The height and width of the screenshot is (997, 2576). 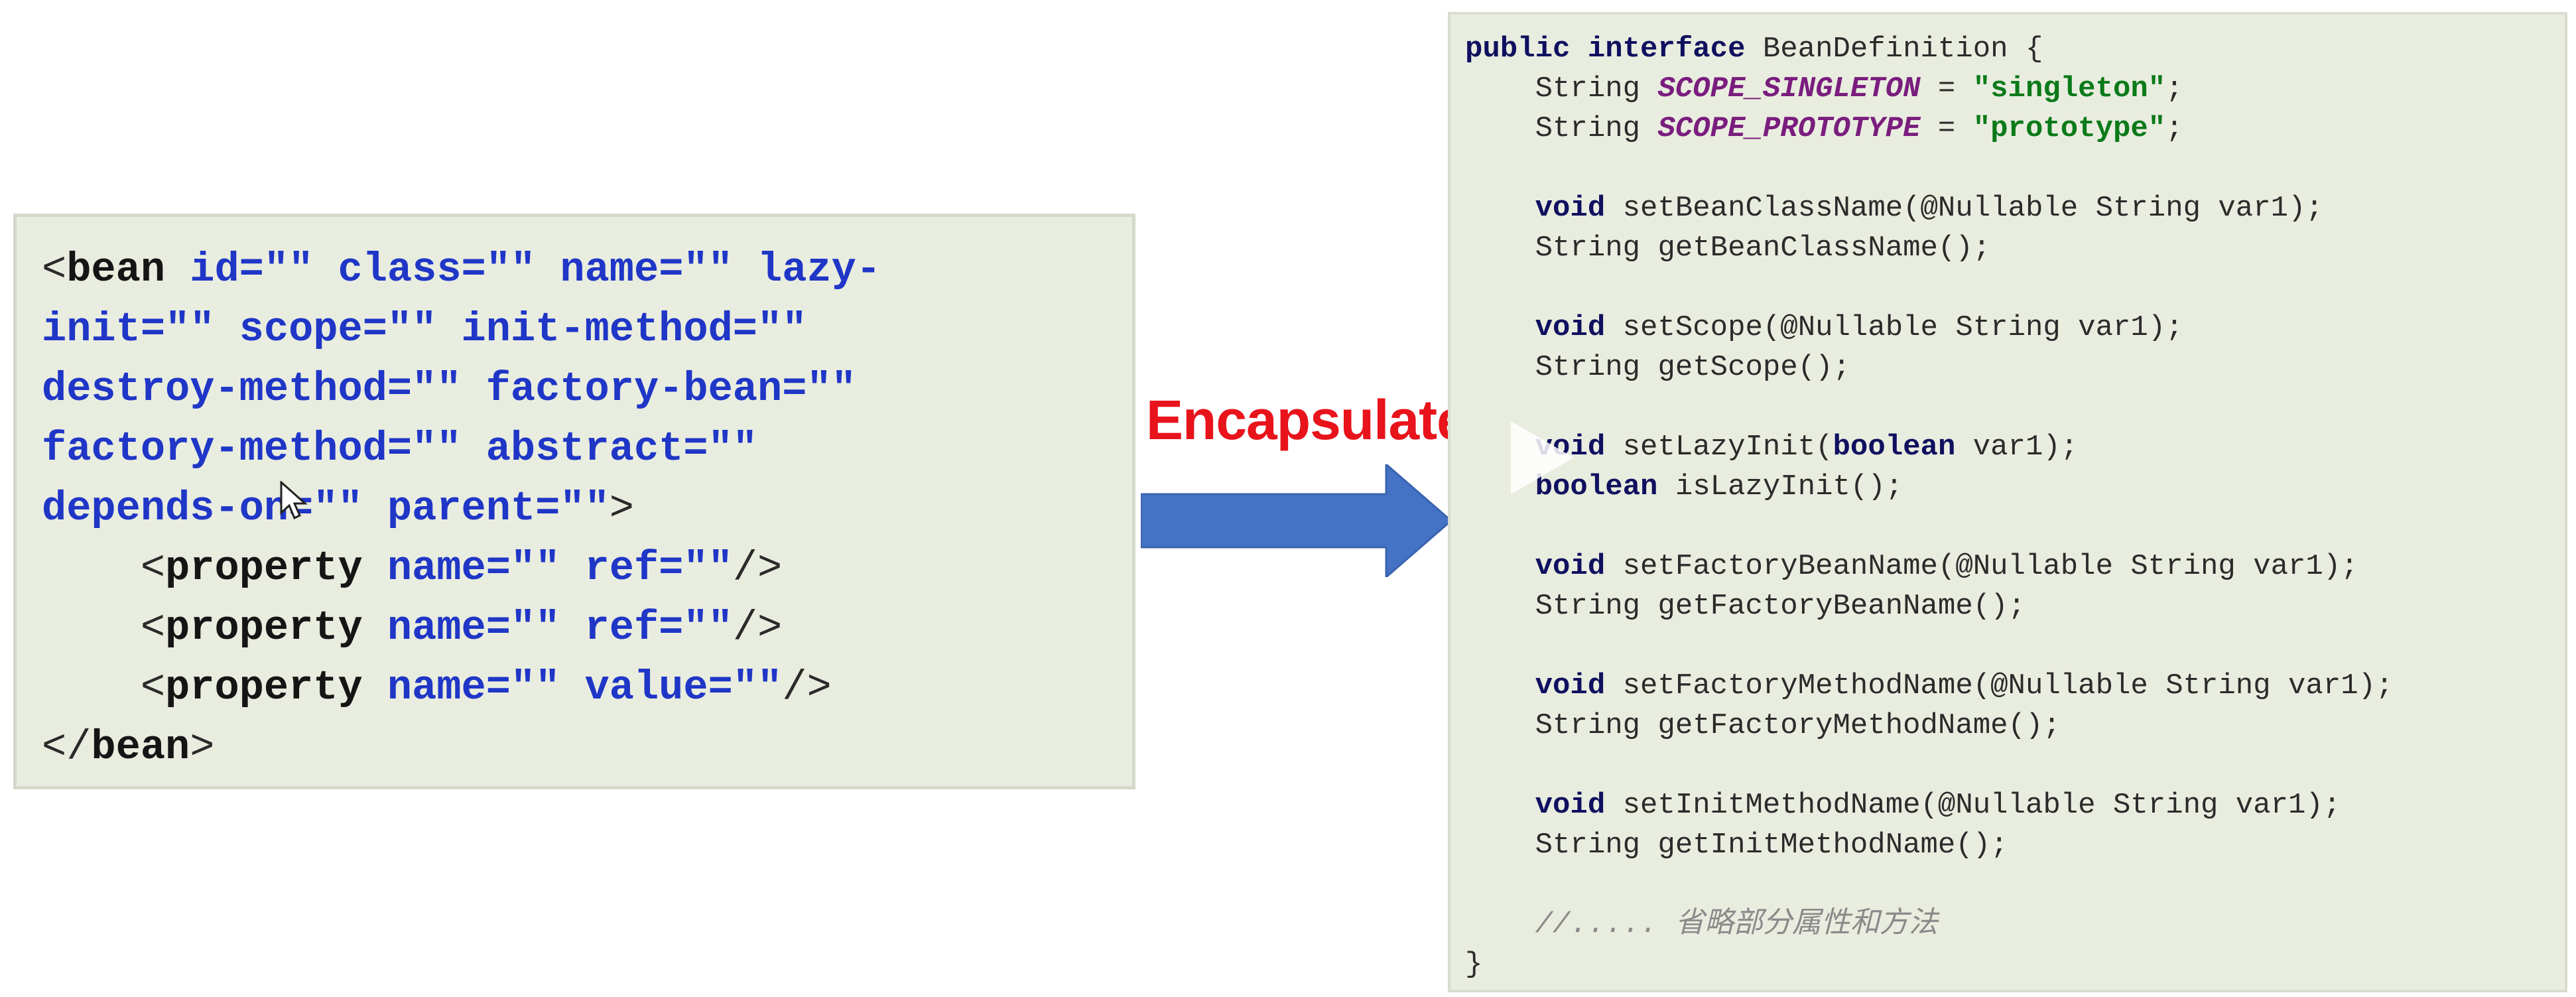 I want to click on xml-token: init-method=, so click(x=597, y=329).